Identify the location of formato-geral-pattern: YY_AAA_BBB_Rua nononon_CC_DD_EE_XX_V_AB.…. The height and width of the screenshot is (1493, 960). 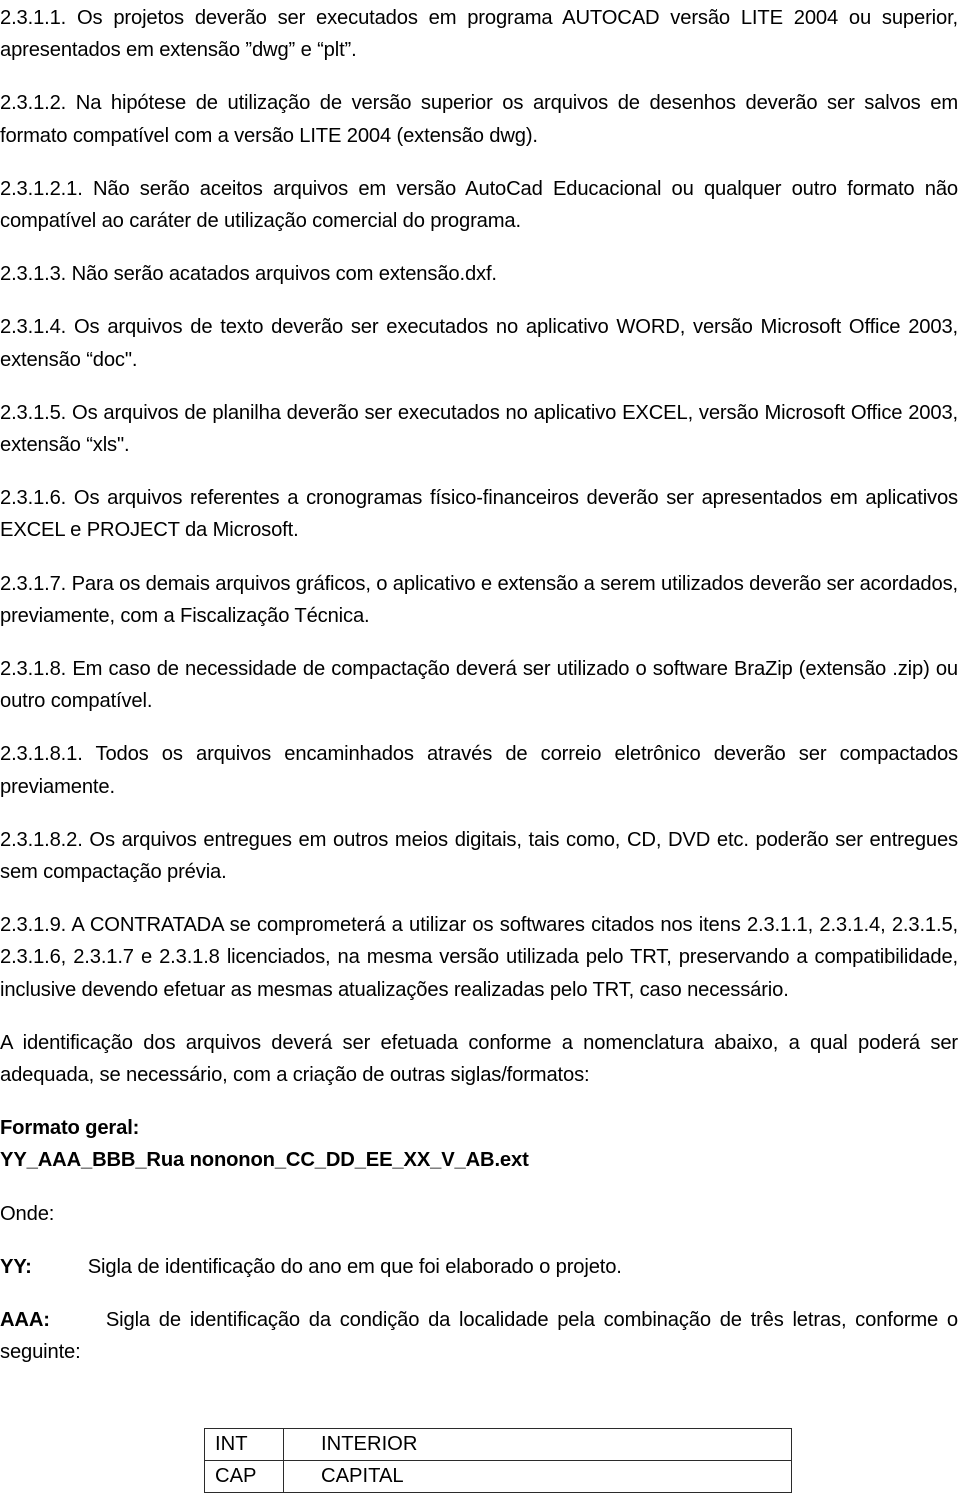
(264, 1160).